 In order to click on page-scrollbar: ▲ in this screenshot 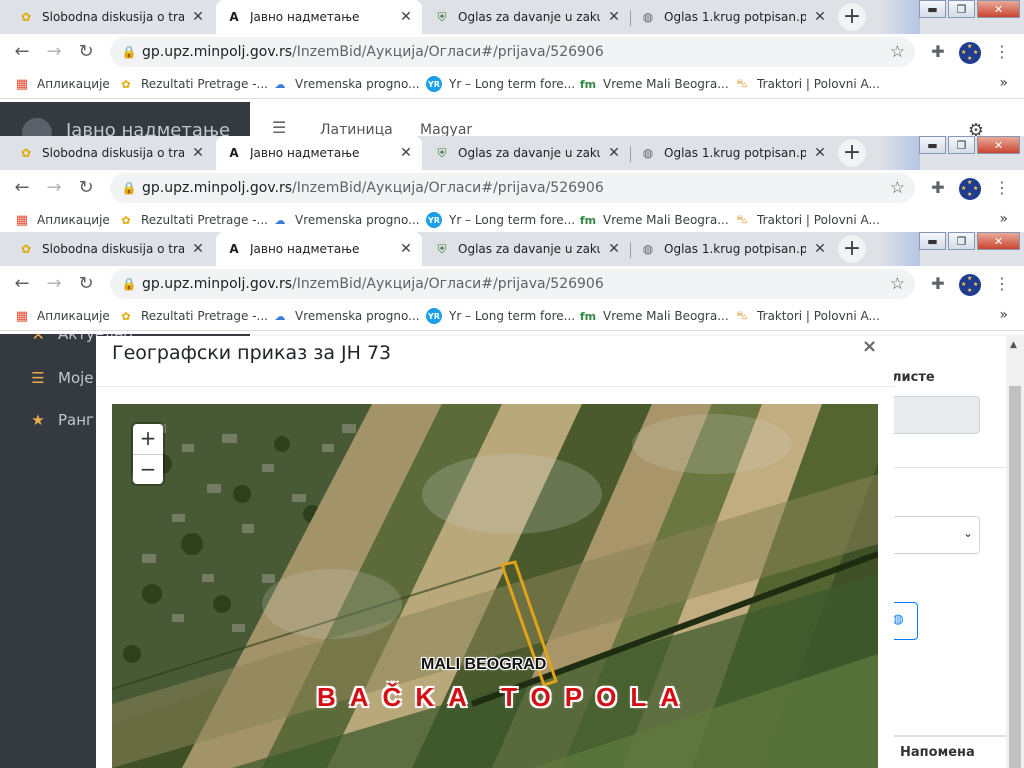, I will do `click(1015, 552)`.